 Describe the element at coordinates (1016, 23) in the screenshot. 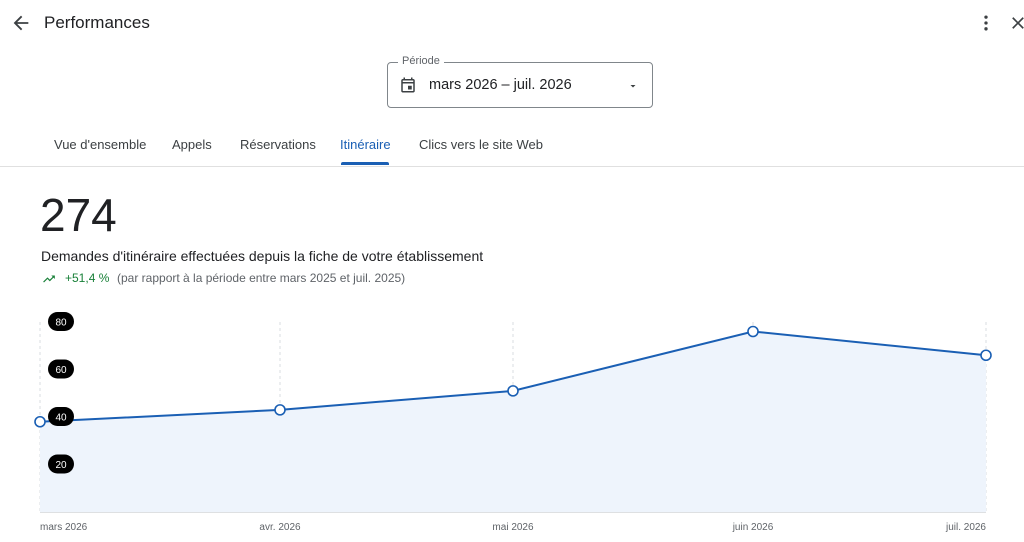

I see `close-icon` at that location.